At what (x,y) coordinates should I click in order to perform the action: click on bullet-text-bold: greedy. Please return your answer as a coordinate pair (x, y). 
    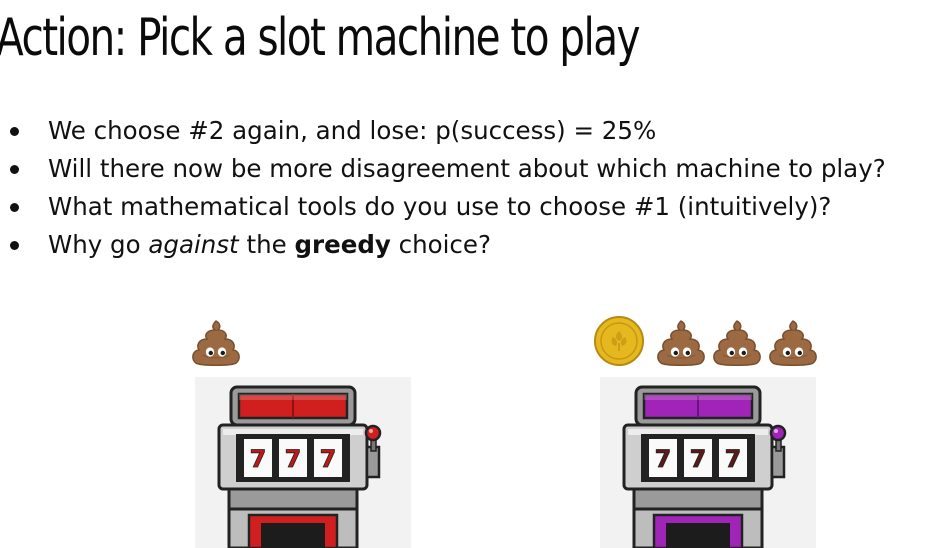
    Looking at the image, I should click on (342, 244).